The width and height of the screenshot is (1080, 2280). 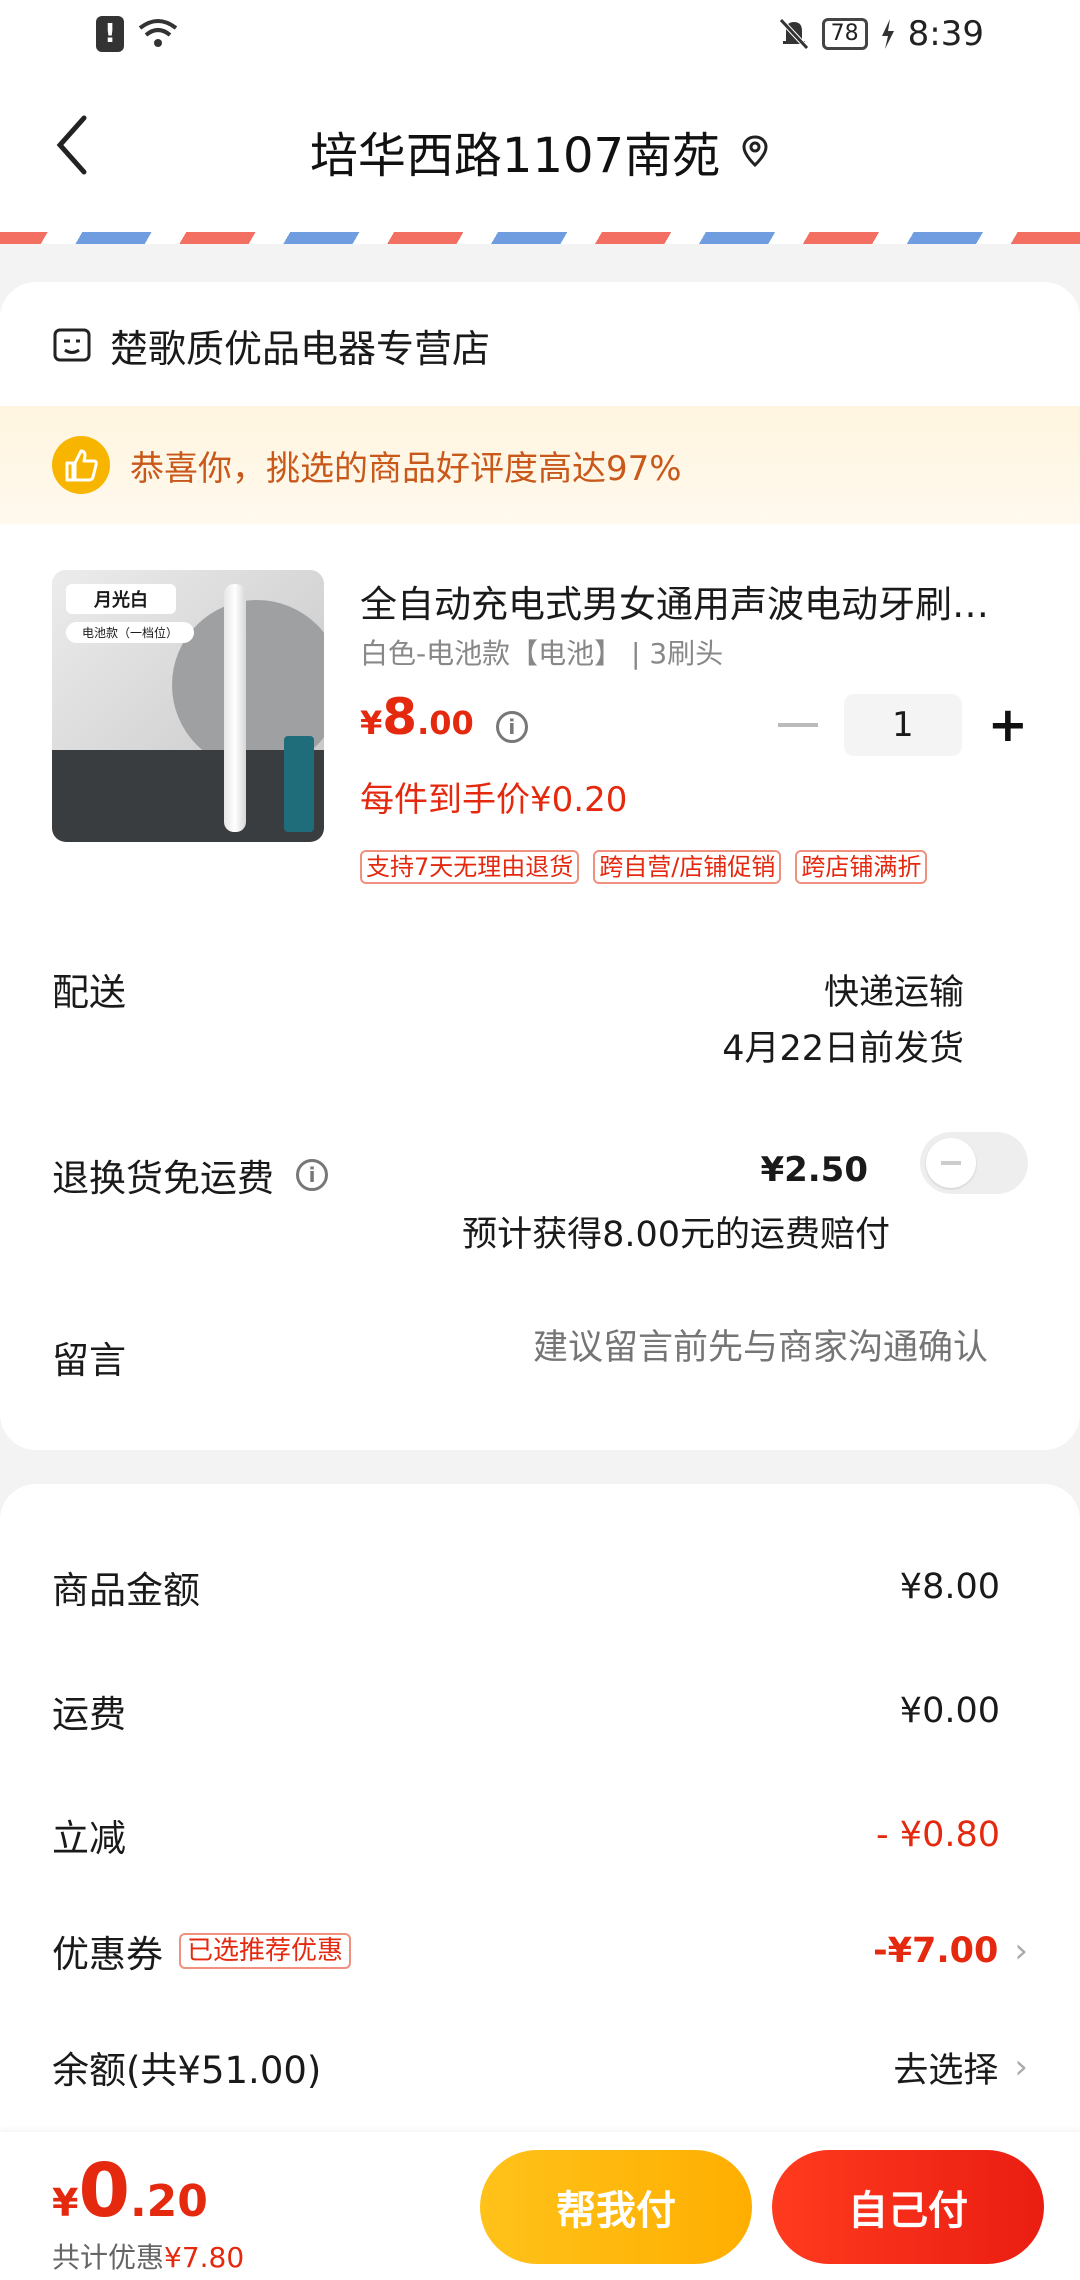 I want to click on refund-price: ¥2.50, so click(x=814, y=1170).